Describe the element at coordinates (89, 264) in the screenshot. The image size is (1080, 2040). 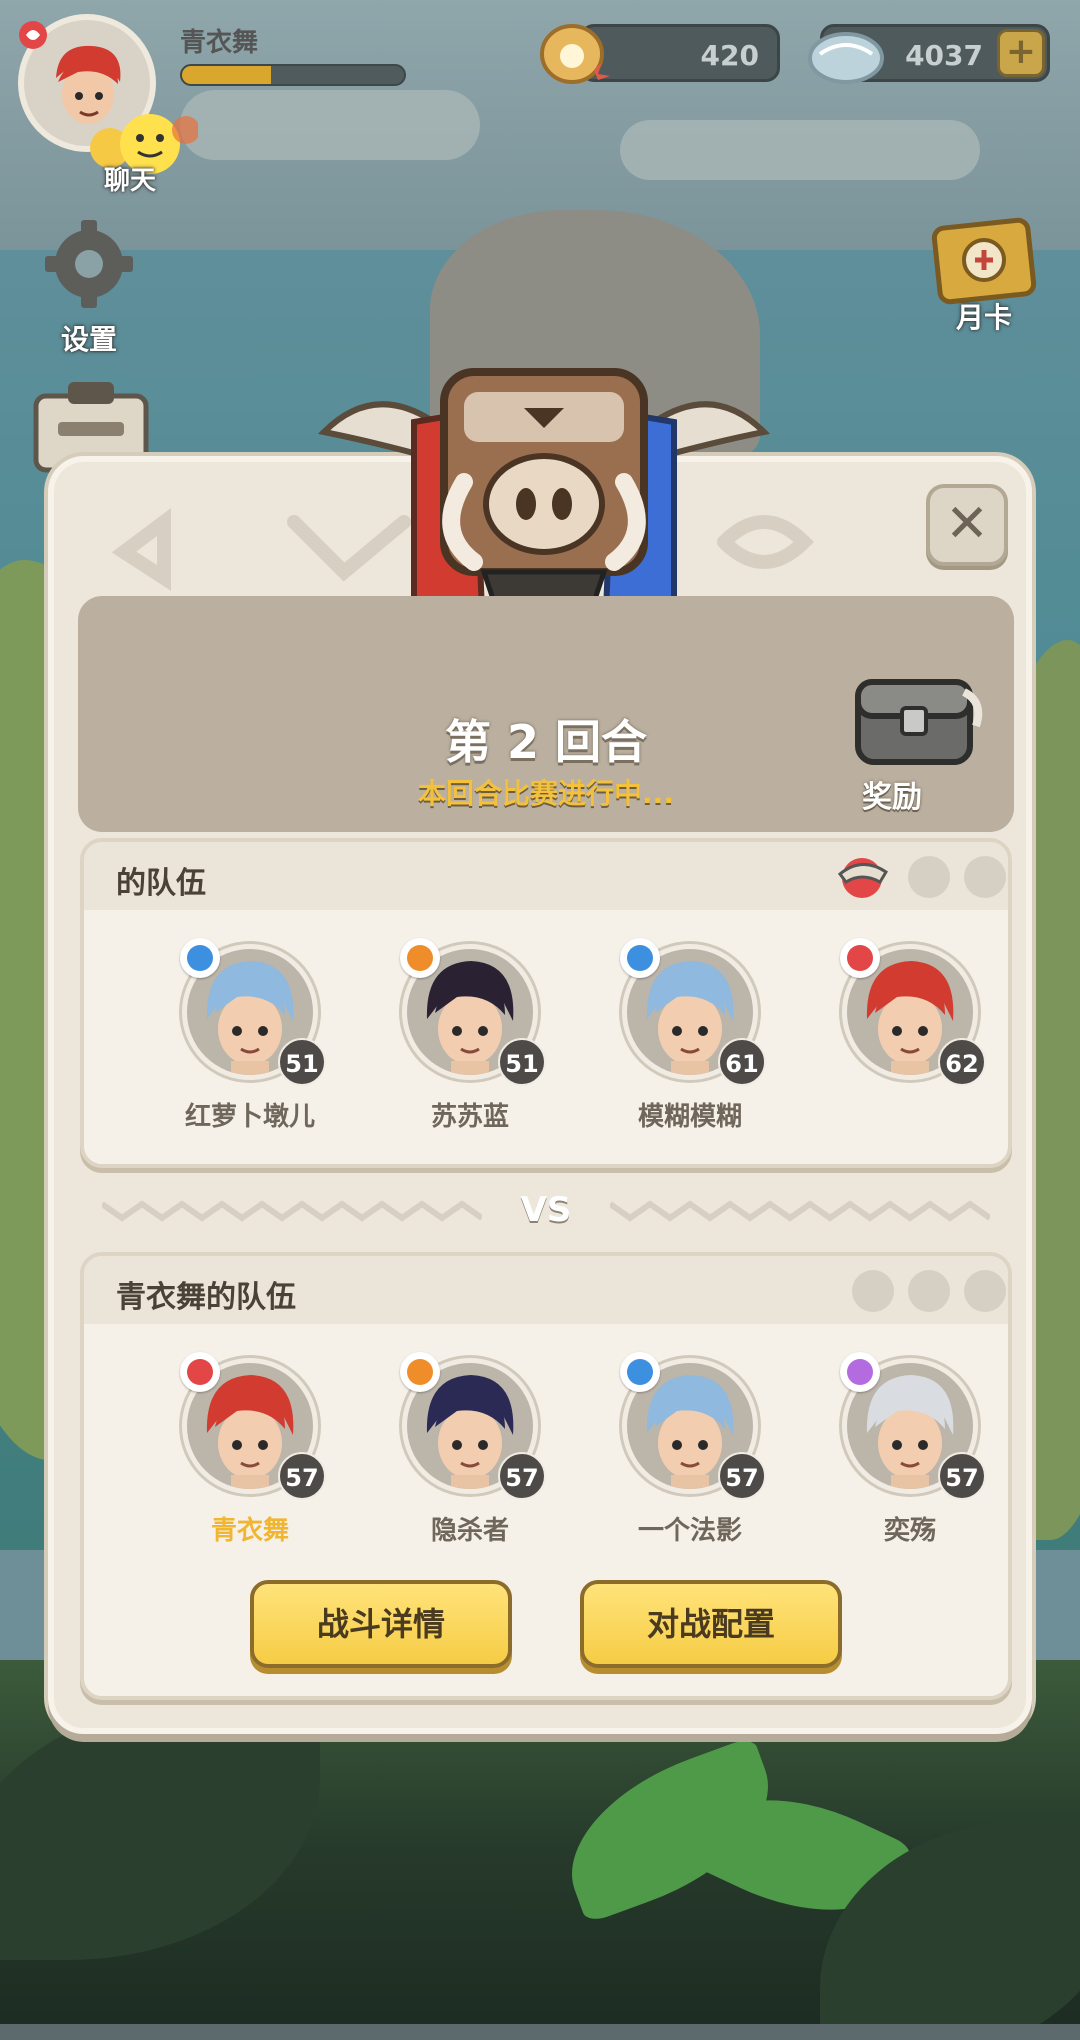
I see `gear-icon` at that location.